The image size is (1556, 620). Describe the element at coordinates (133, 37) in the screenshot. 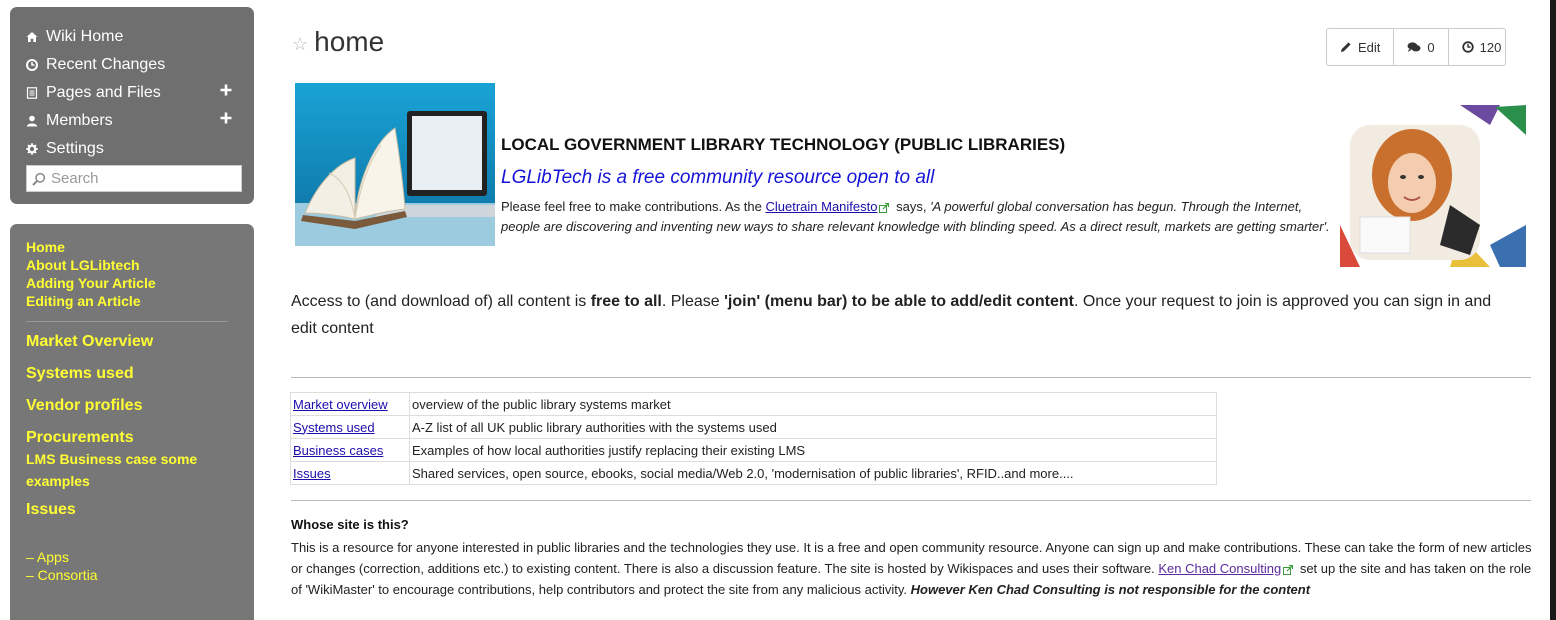

I see `nav-wiki-home: Wiki Home` at that location.